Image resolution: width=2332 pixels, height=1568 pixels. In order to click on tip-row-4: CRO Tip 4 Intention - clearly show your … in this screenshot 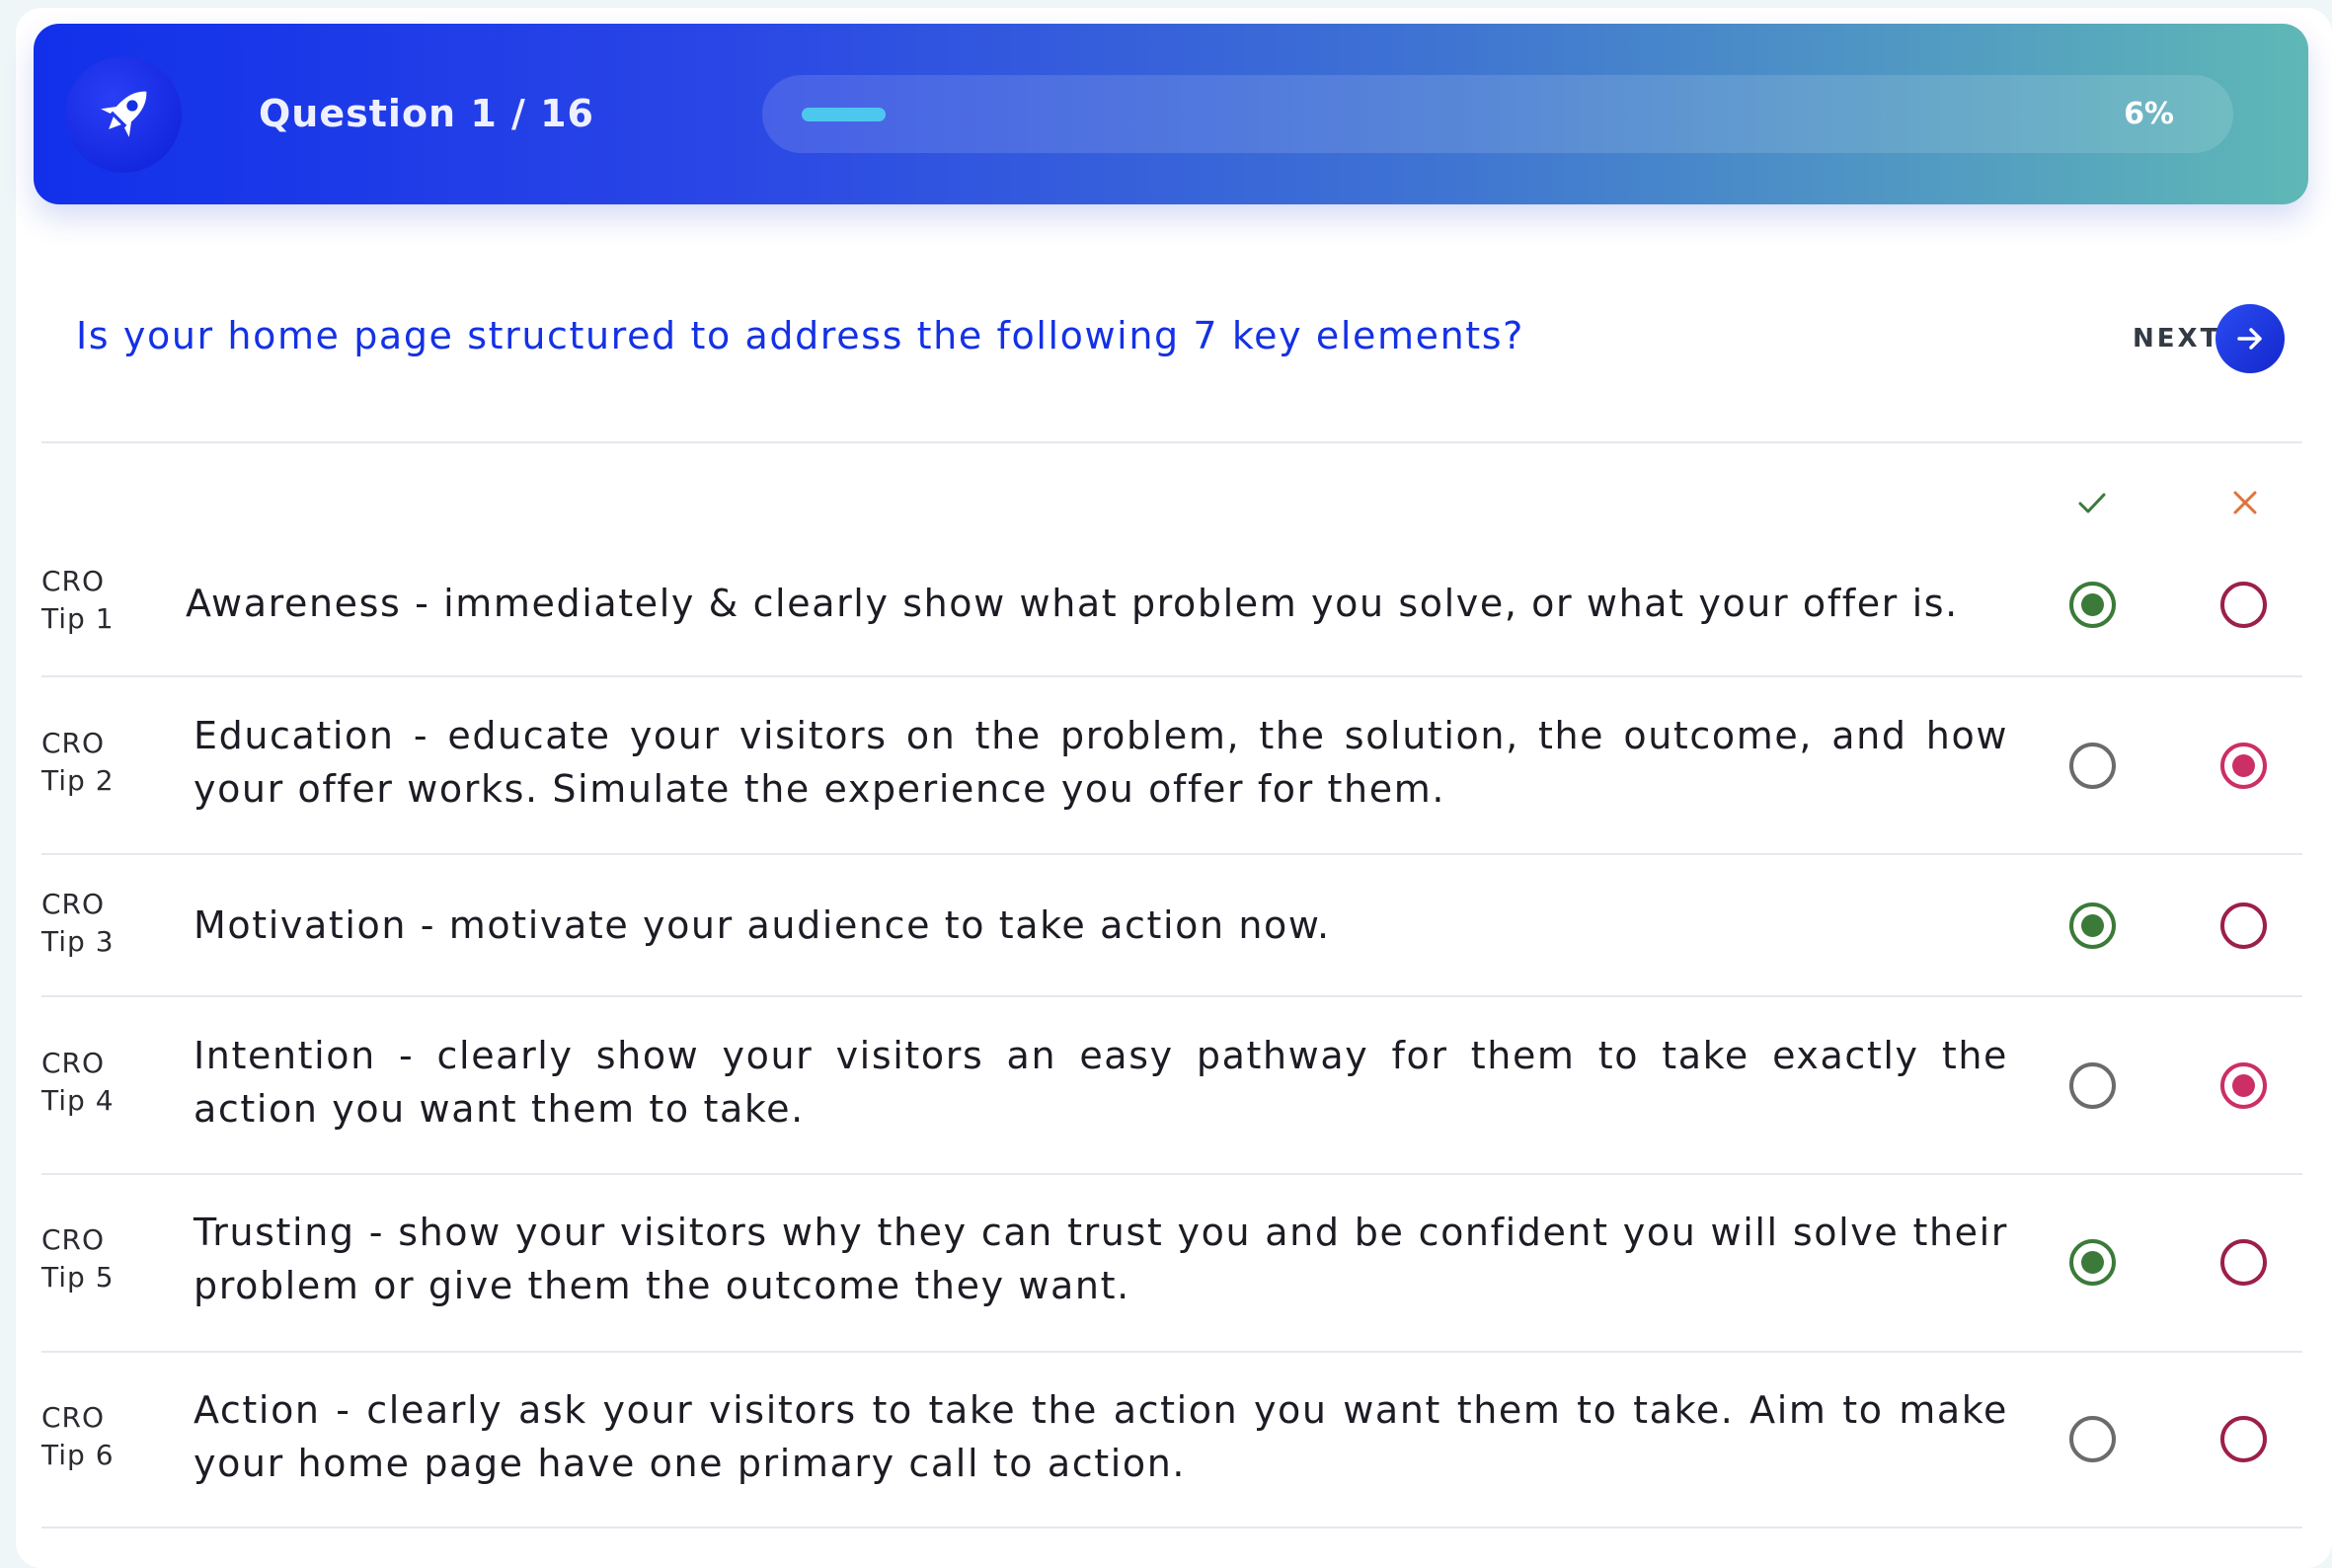, I will do `click(1171, 1085)`.